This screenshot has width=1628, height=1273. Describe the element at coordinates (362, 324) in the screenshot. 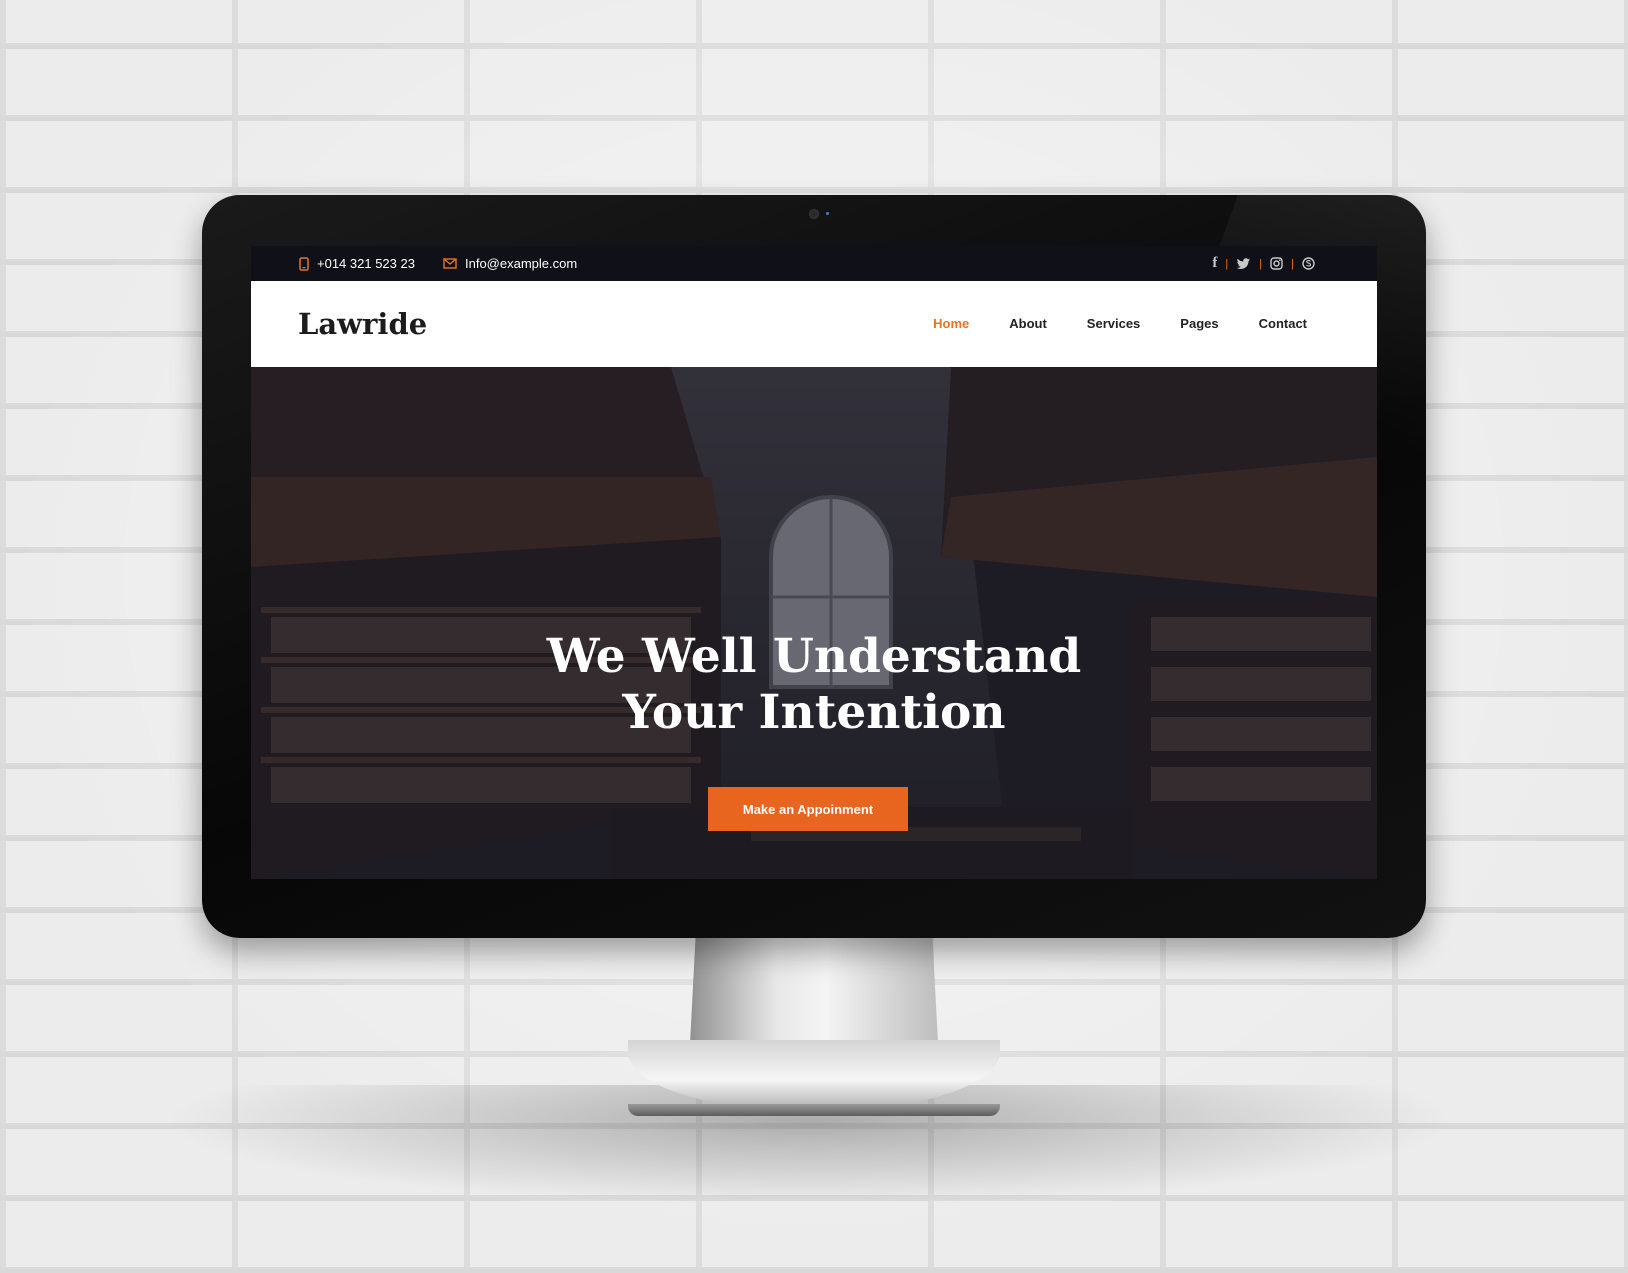

I see `site-logo: Lawride` at that location.